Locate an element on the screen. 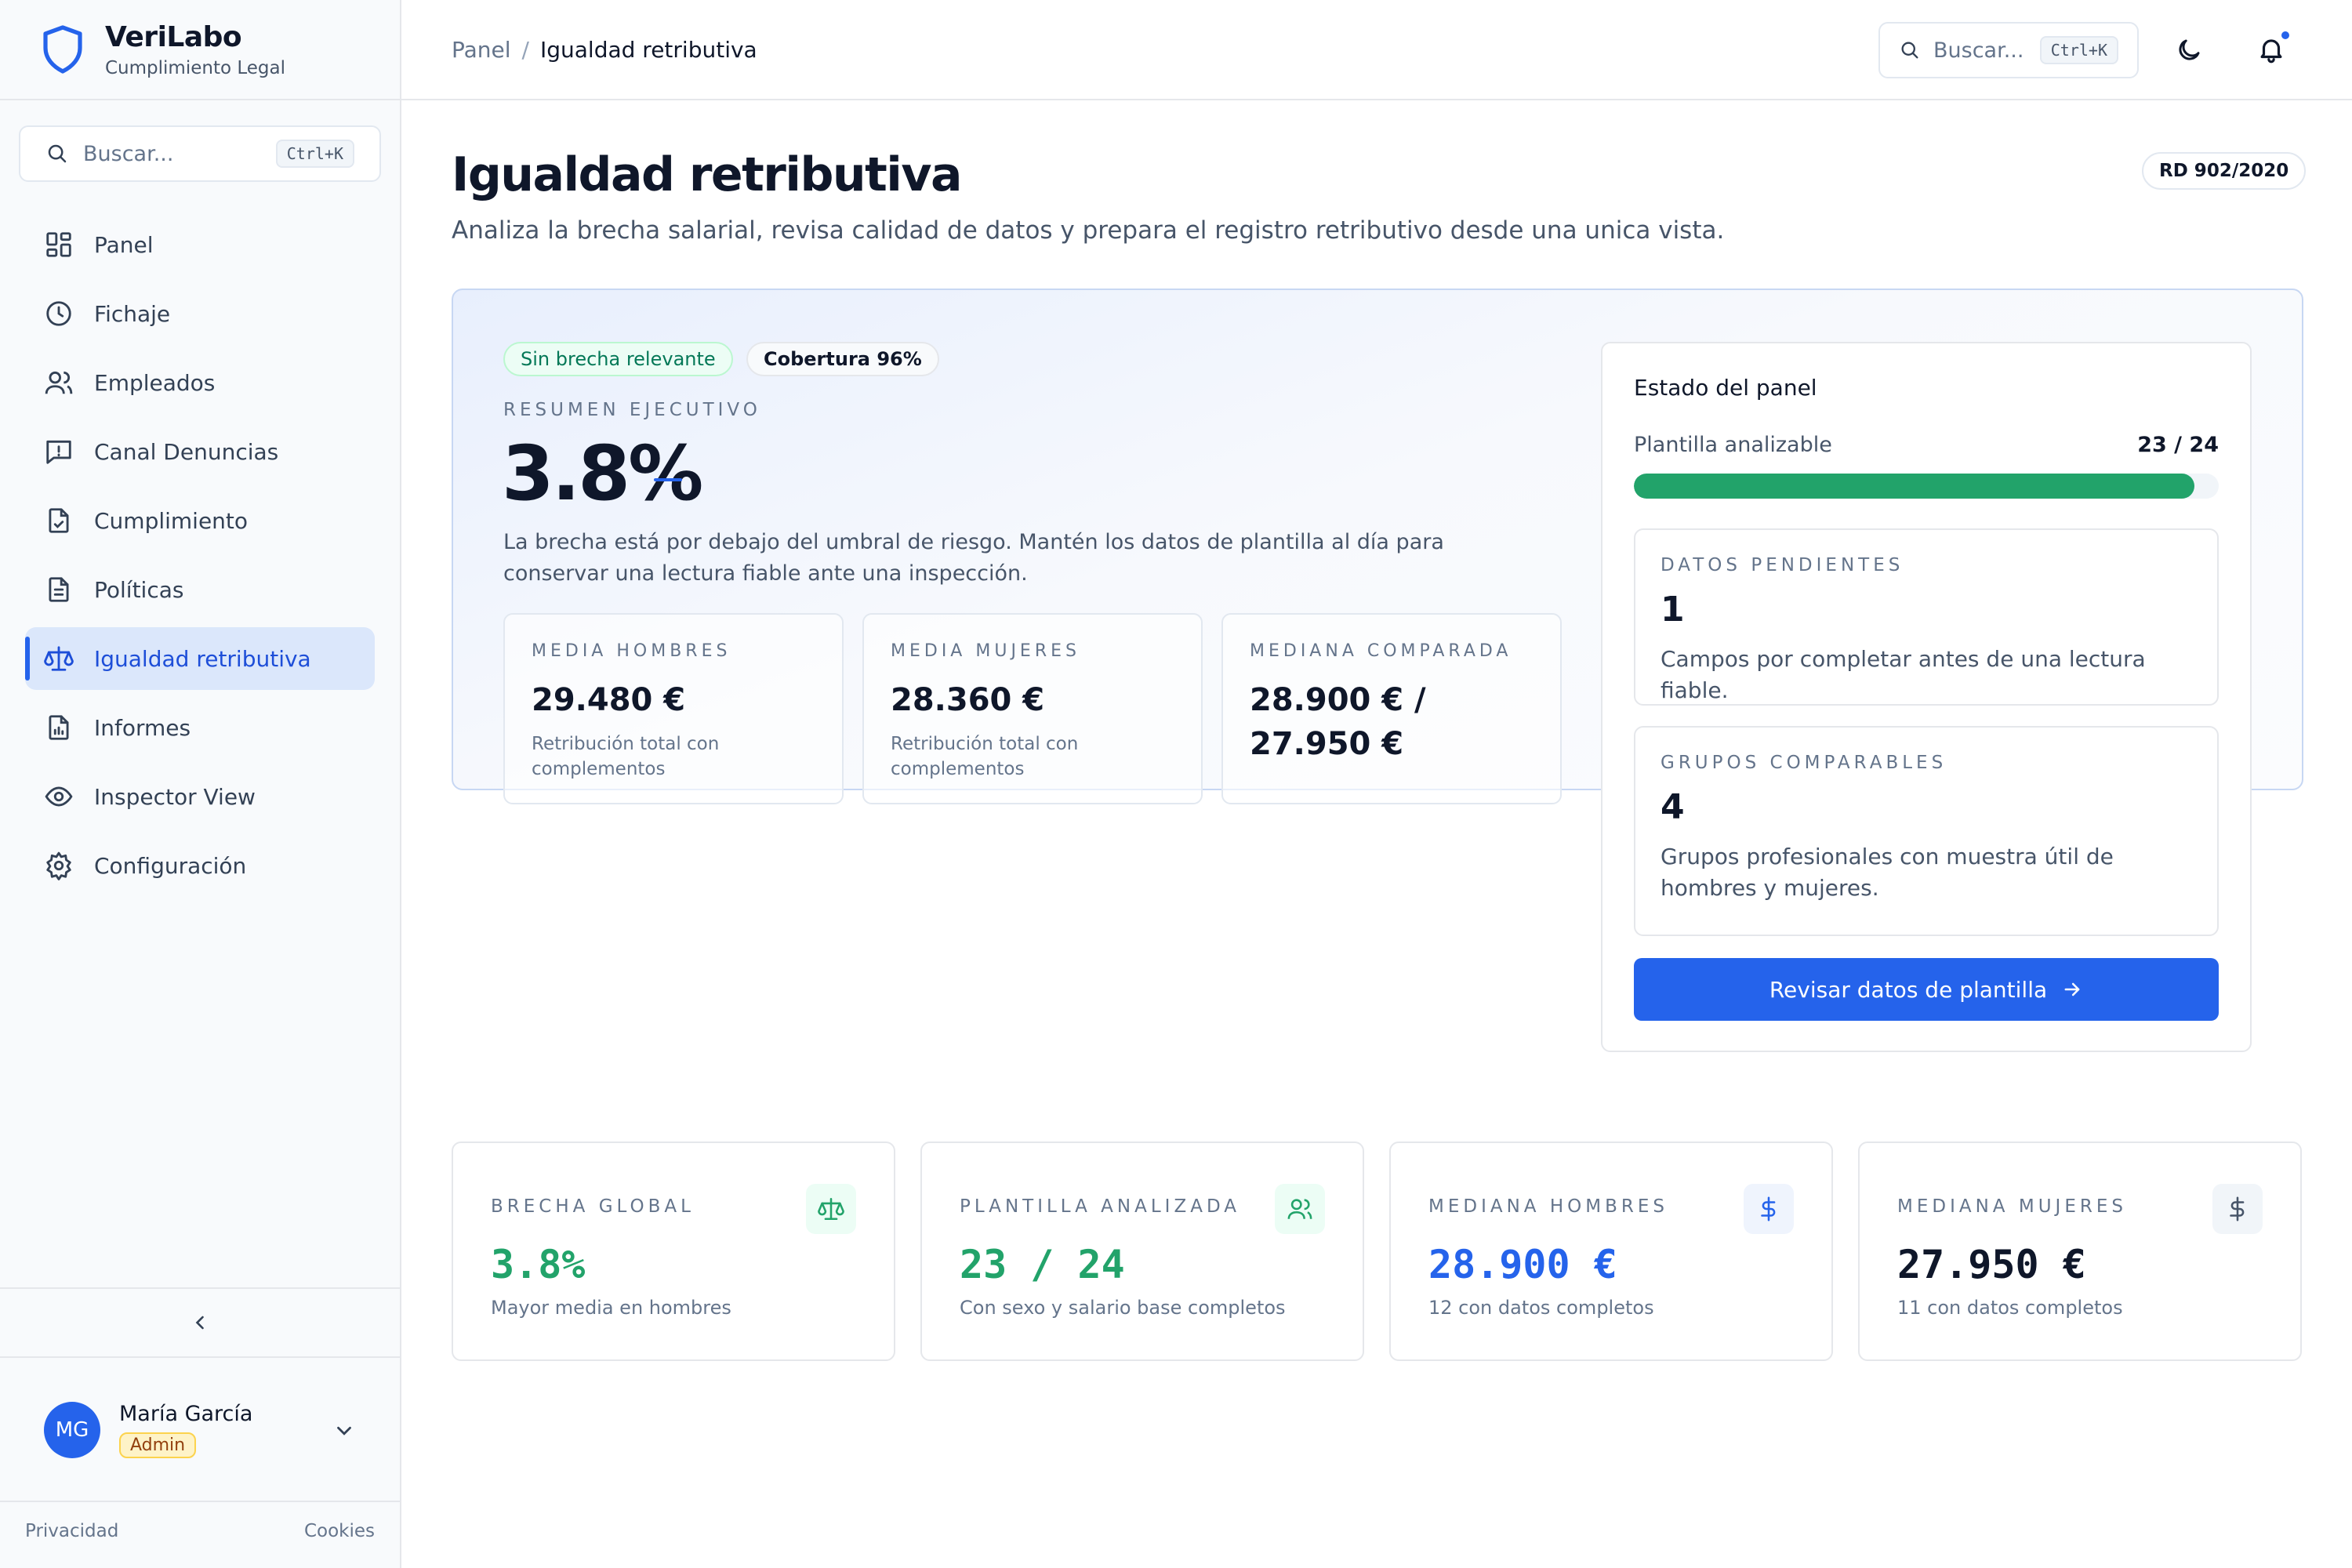  shield-icon is located at coordinates (62, 49).